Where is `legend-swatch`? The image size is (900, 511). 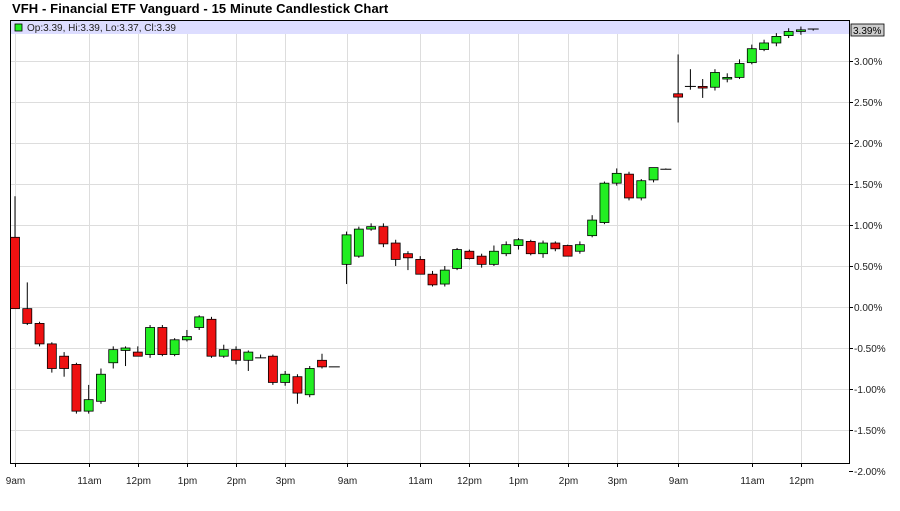 legend-swatch is located at coordinates (18, 27).